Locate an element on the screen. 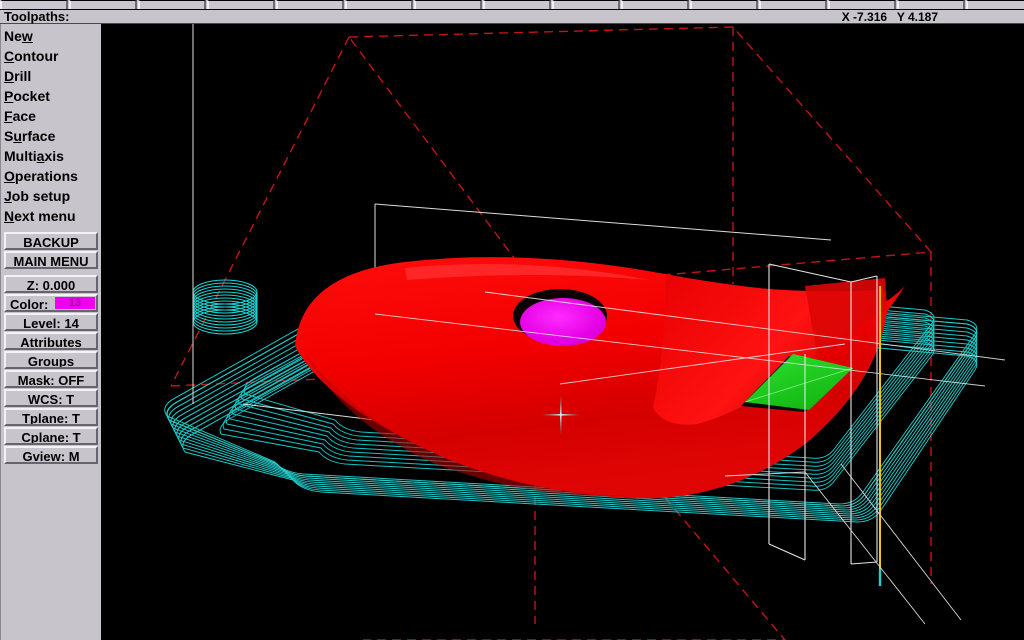 This screenshot has height=640, width=1024. status-mask: Mask: OFF is located at coordinates (51, 379).